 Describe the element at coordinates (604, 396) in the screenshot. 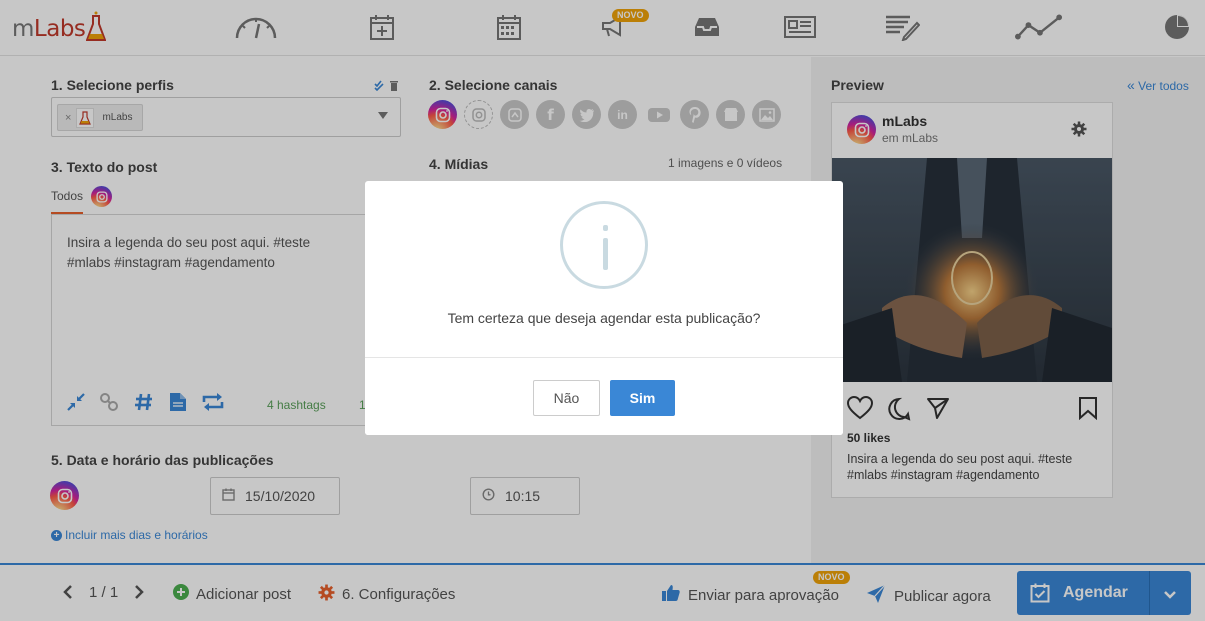

I see `dialog-footer: Não Sim` at that location.